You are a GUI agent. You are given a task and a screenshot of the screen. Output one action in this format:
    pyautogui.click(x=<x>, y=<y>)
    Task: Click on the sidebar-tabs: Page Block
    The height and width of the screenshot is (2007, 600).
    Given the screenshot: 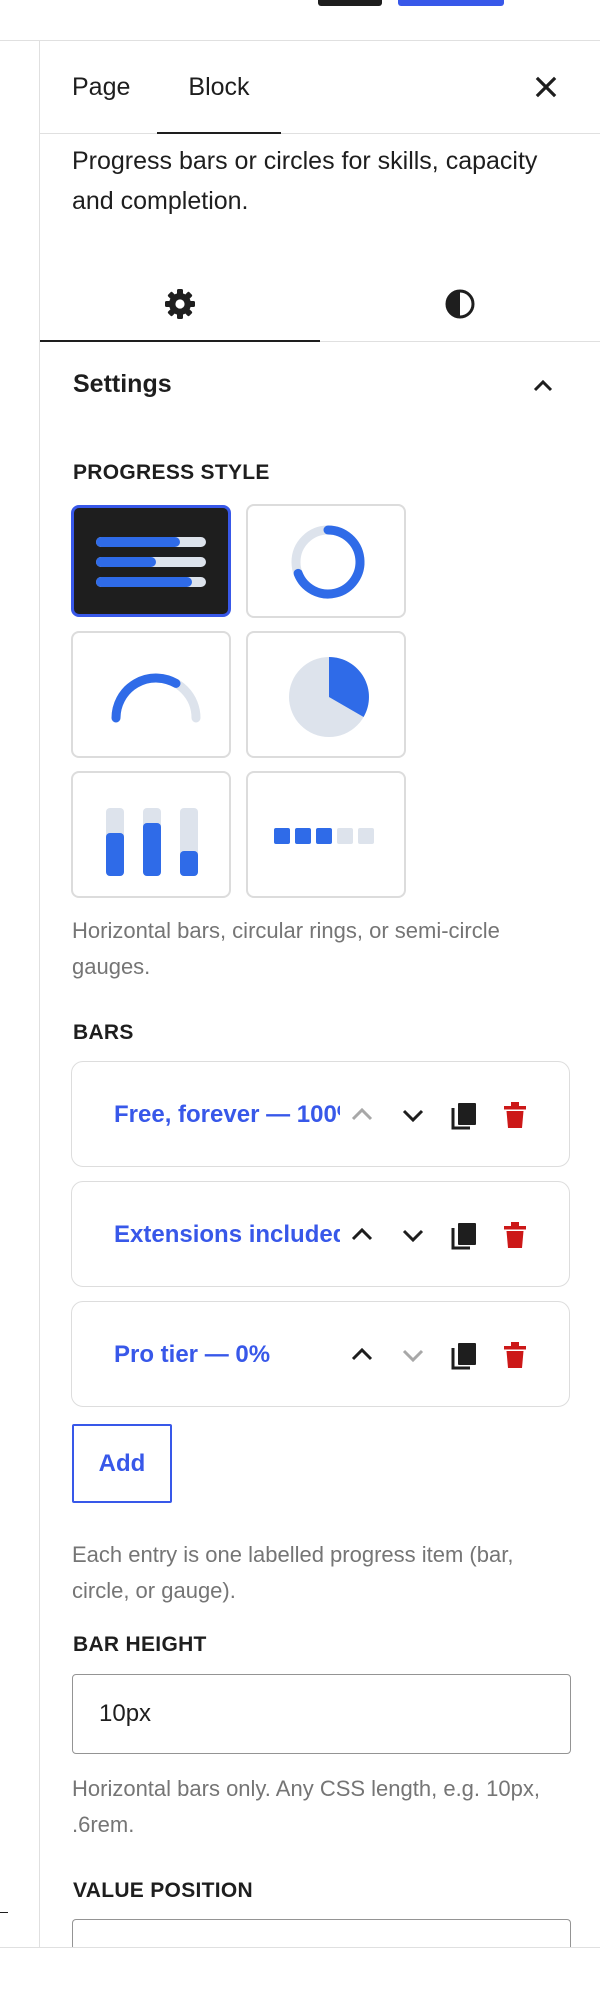 What is the action you would take?
    pyautogui.click(x=320, y=87)
    